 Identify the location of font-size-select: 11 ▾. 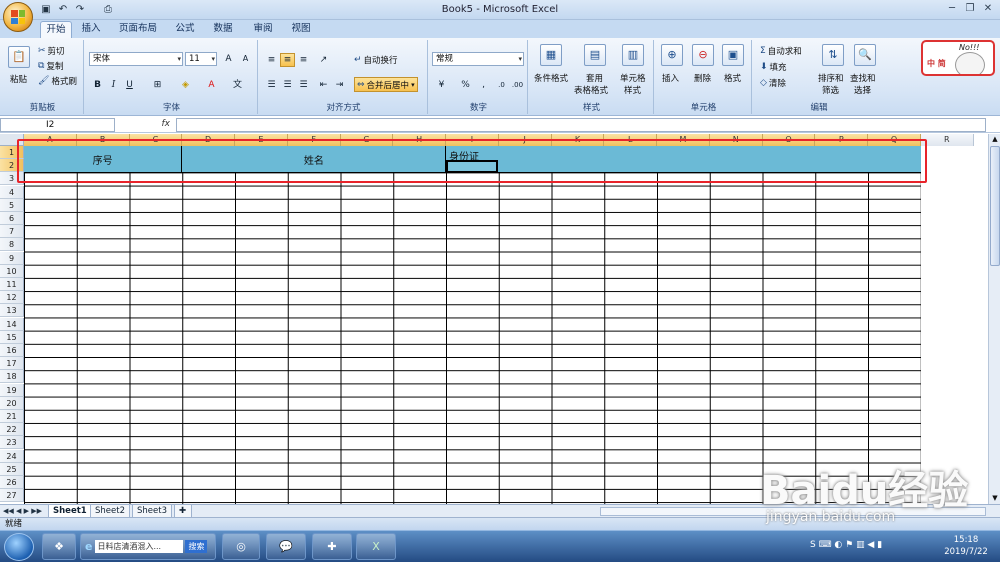
(201, 59).